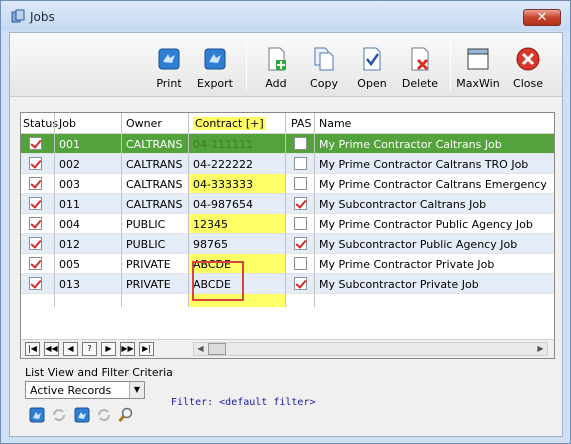 This screenshot has height=444, width=571. Describe the element at coordinates (246, 65) in the screenshot. I see `toolbar-separator` at that location.